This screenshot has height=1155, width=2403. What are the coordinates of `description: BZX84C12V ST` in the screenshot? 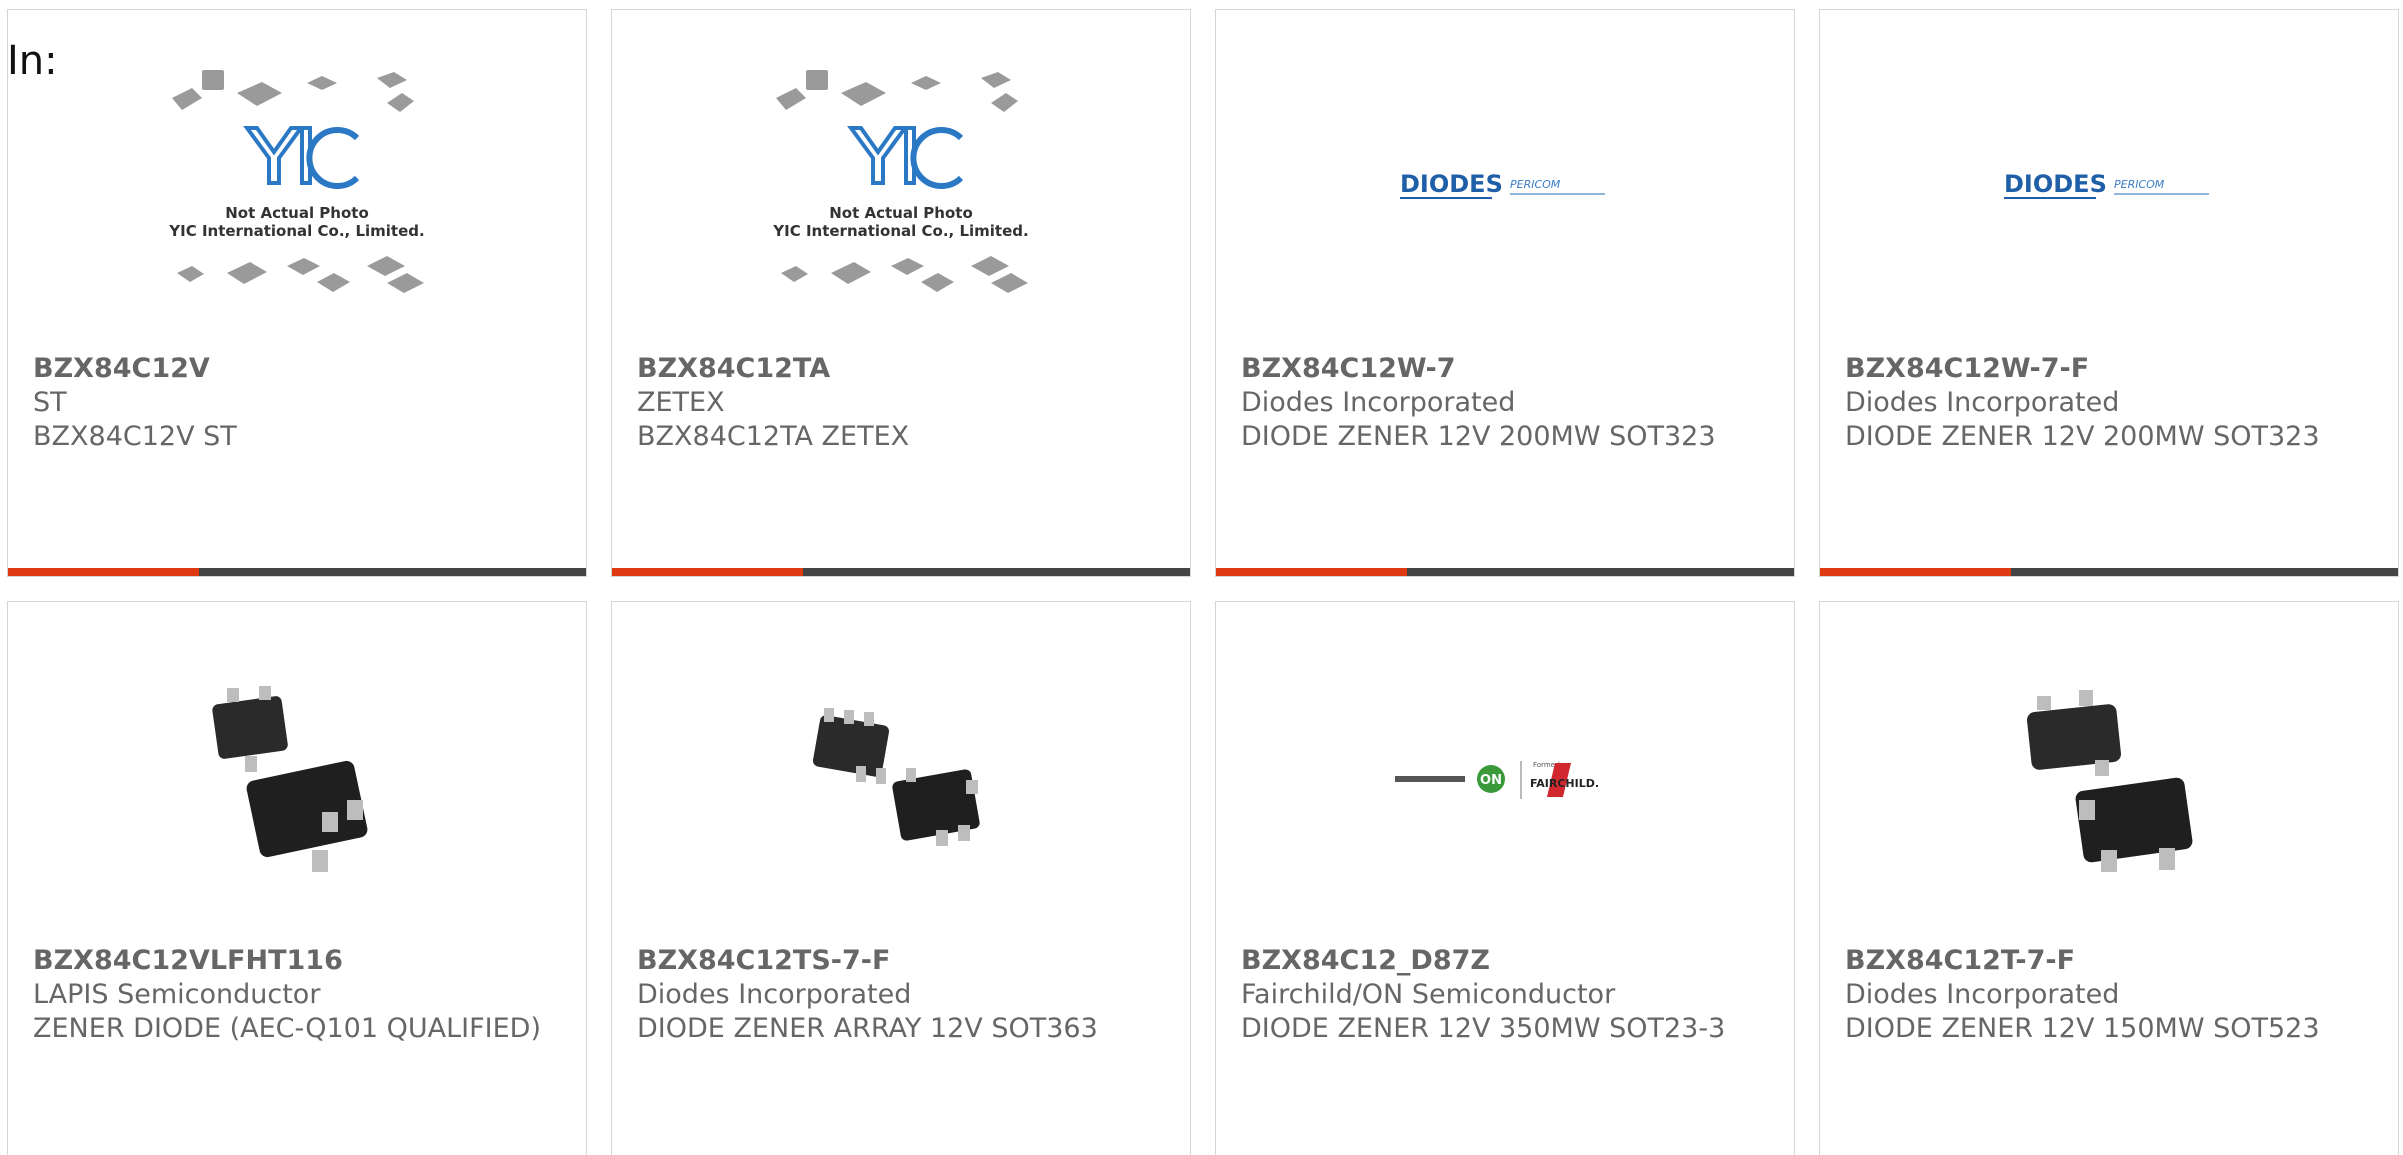 It's located at (135, 436).